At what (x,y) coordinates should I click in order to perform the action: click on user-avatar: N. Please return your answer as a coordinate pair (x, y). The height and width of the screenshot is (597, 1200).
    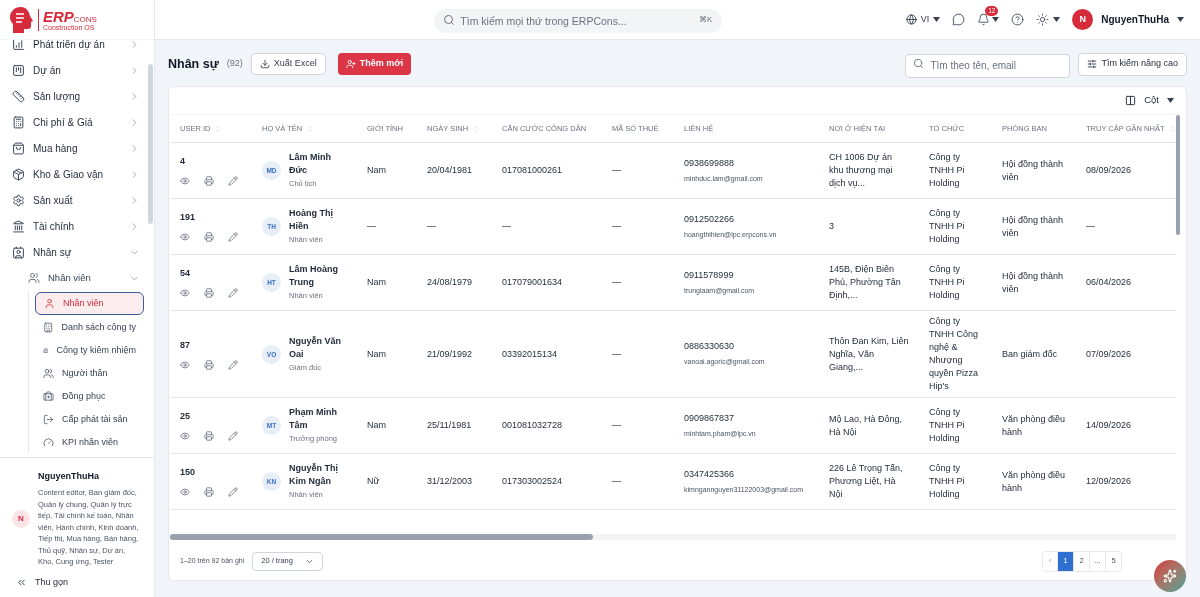
    Looking at the image, I should click on (21, 518).